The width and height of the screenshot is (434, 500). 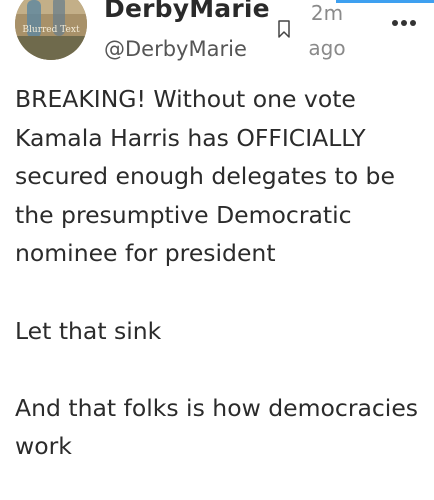 What do you see at coordinates (175, 49) in the screenshot?
I see `user-handle: @DerbyMarie` at bounding box center [175, 49].